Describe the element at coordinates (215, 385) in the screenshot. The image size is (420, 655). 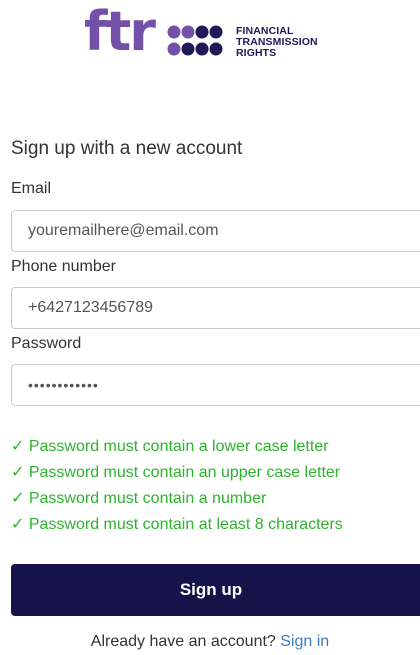
I see `password-field` at that location.